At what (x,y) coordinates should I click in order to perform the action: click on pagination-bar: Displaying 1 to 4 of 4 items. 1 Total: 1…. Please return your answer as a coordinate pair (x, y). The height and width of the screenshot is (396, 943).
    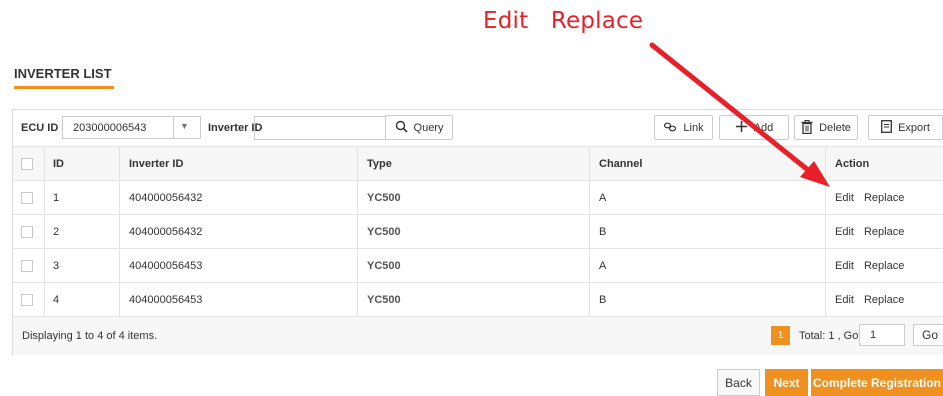
    Looking at the image, I should click on (478, 335).